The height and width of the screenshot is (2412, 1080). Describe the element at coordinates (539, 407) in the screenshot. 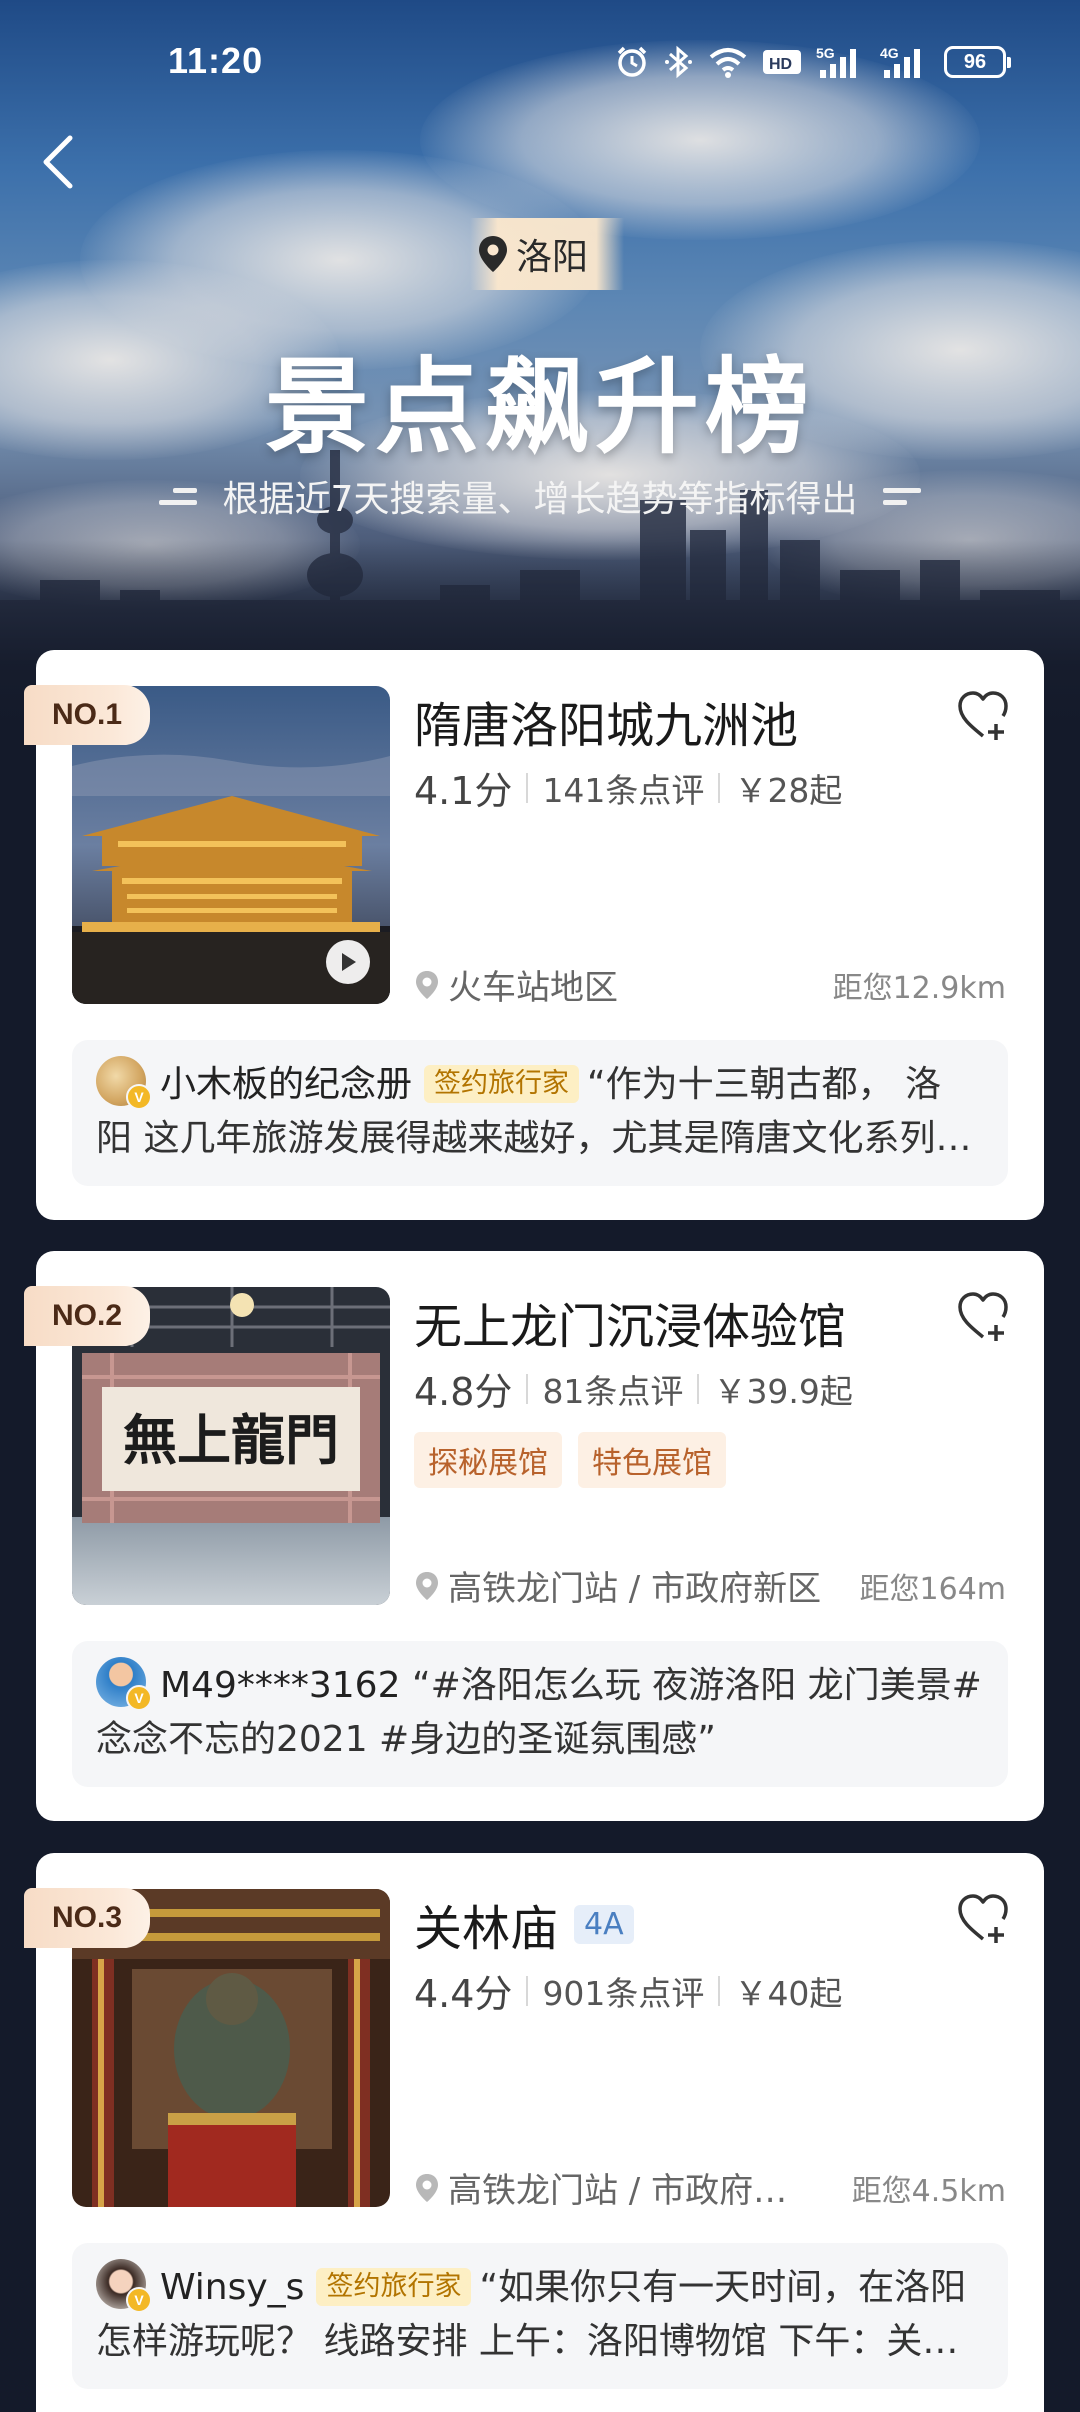

I see `page-title: 景点飙升榜` at that location.